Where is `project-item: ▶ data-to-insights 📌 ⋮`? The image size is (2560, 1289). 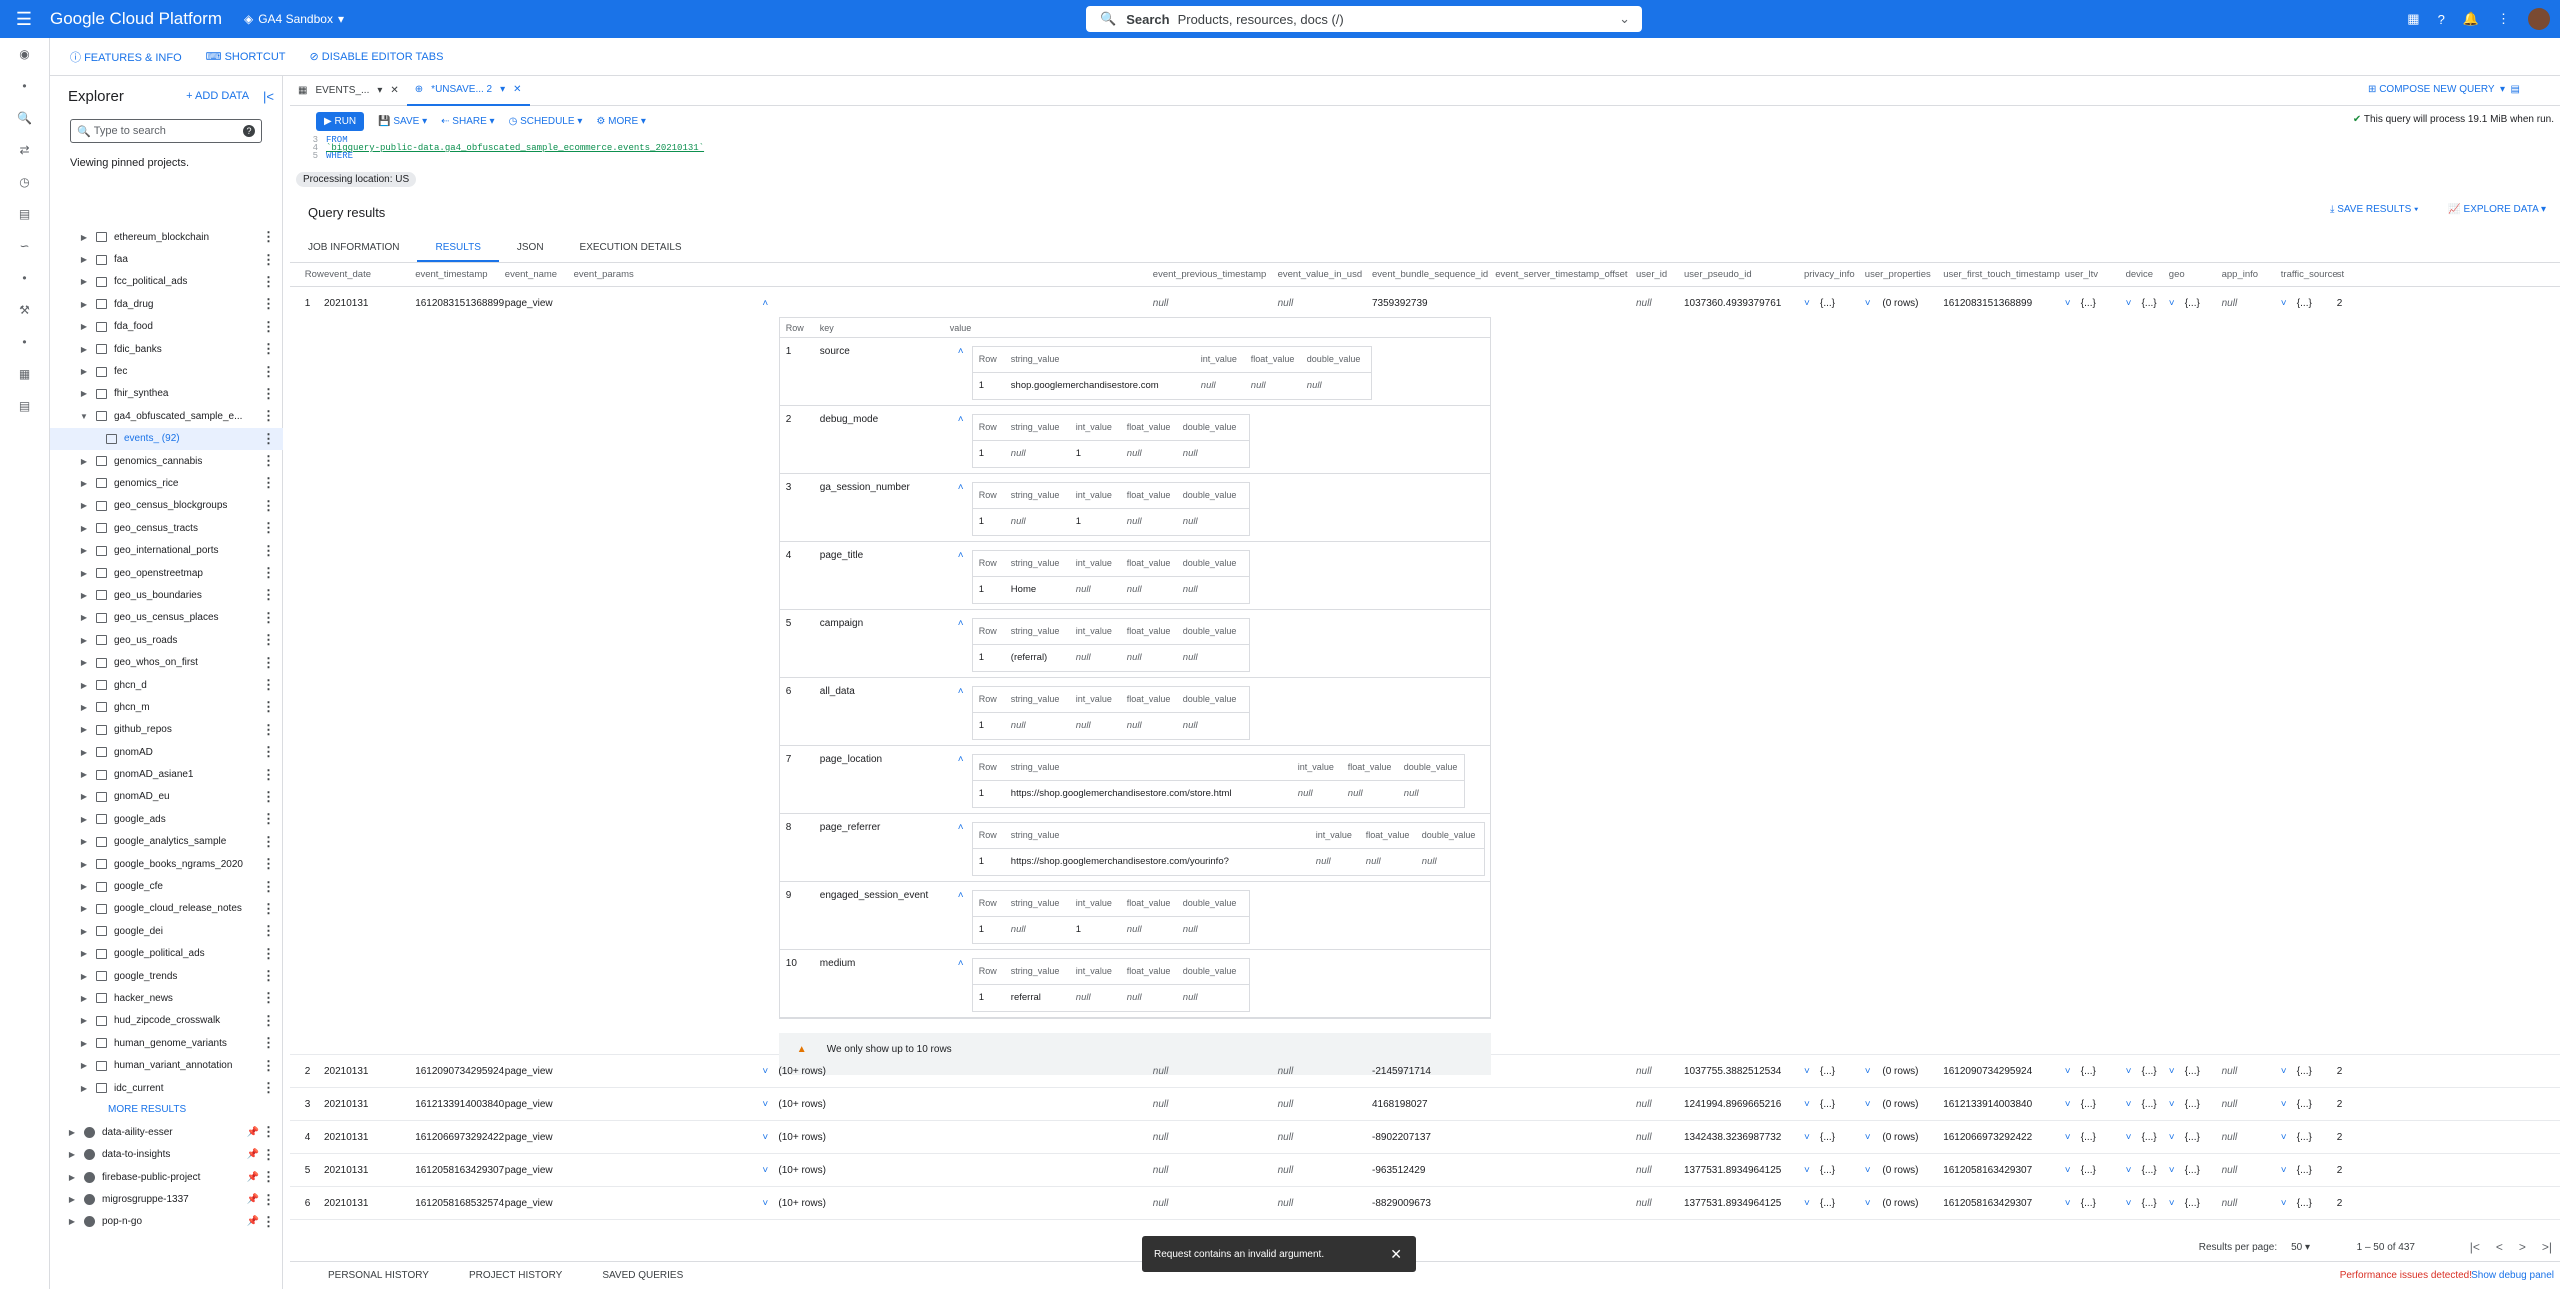
project-item: ▶ data-to-insights 📌 ⋮ is located at coordinates (166, 1155).